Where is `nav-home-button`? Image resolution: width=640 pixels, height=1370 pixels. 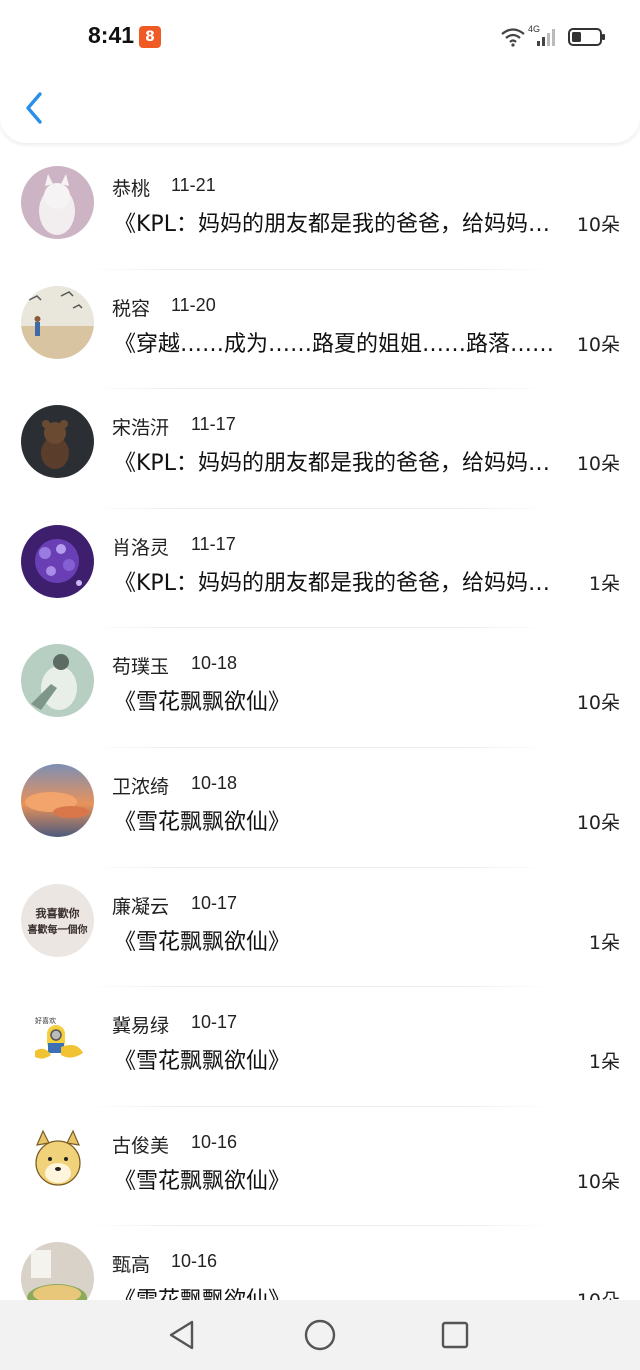 nav-home-button is located at coordinates (320, 1335).